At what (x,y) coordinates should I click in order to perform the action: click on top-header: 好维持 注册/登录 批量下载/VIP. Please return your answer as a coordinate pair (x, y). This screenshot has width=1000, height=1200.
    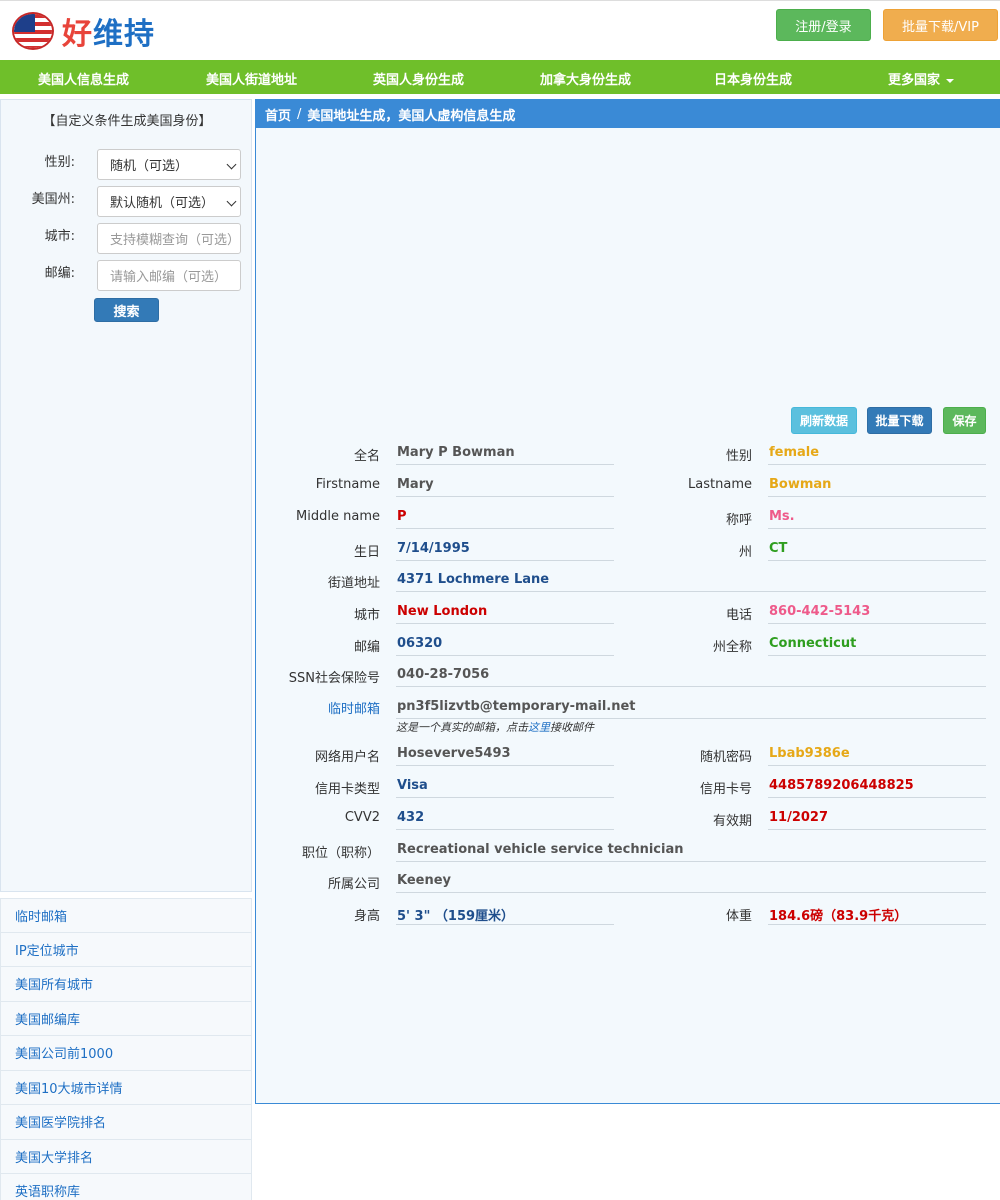
    Looking at the image, I should click on (500, 30).